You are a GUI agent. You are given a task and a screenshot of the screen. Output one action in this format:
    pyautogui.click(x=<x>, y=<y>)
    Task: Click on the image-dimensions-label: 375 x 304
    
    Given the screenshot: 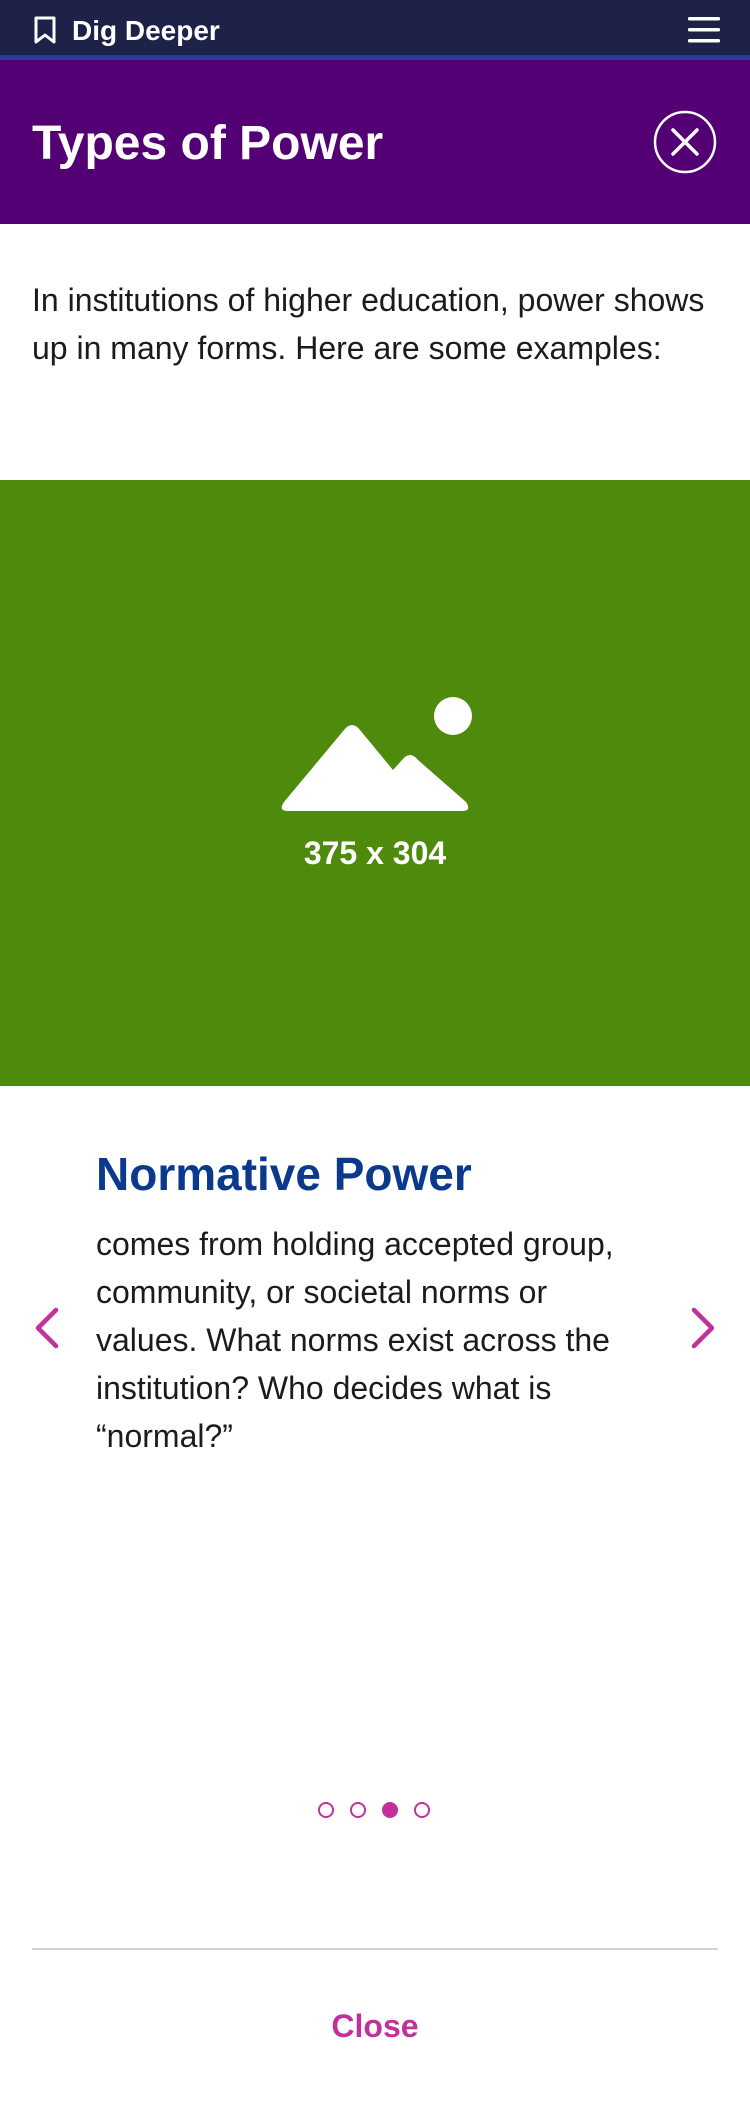 What is the action you would take?
    pyautogui.click(x=375, y=853)
    